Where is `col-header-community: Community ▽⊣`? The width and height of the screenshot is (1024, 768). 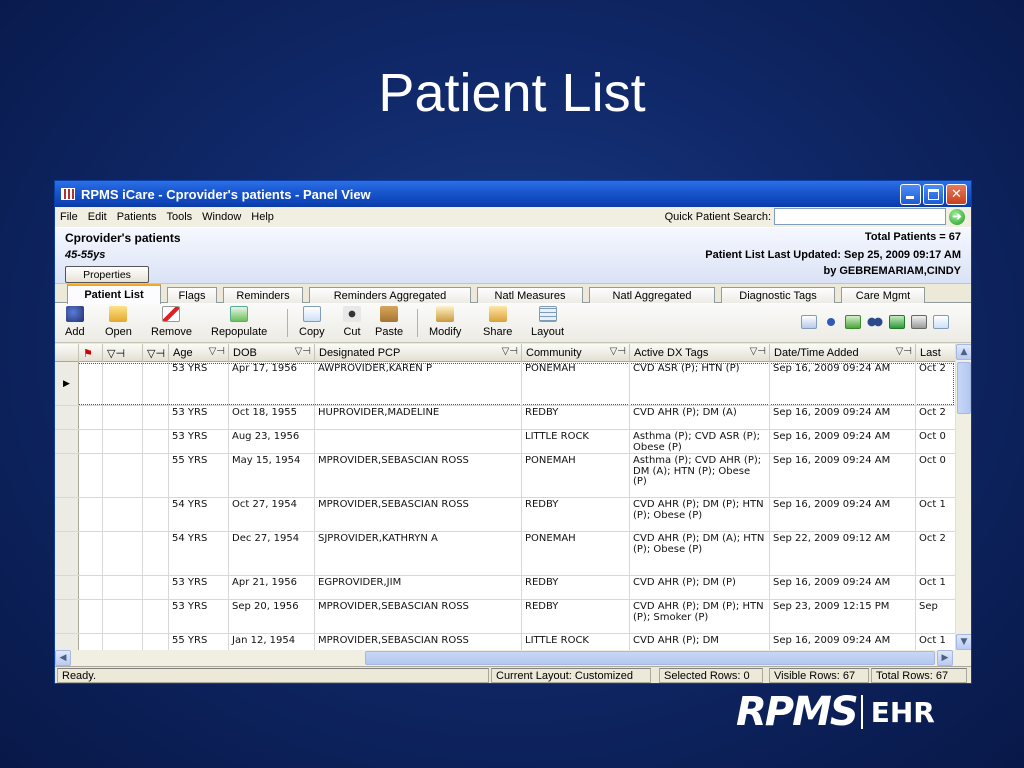
col-header-community: Community ▽⊣ is located at coordinates (576, 353).